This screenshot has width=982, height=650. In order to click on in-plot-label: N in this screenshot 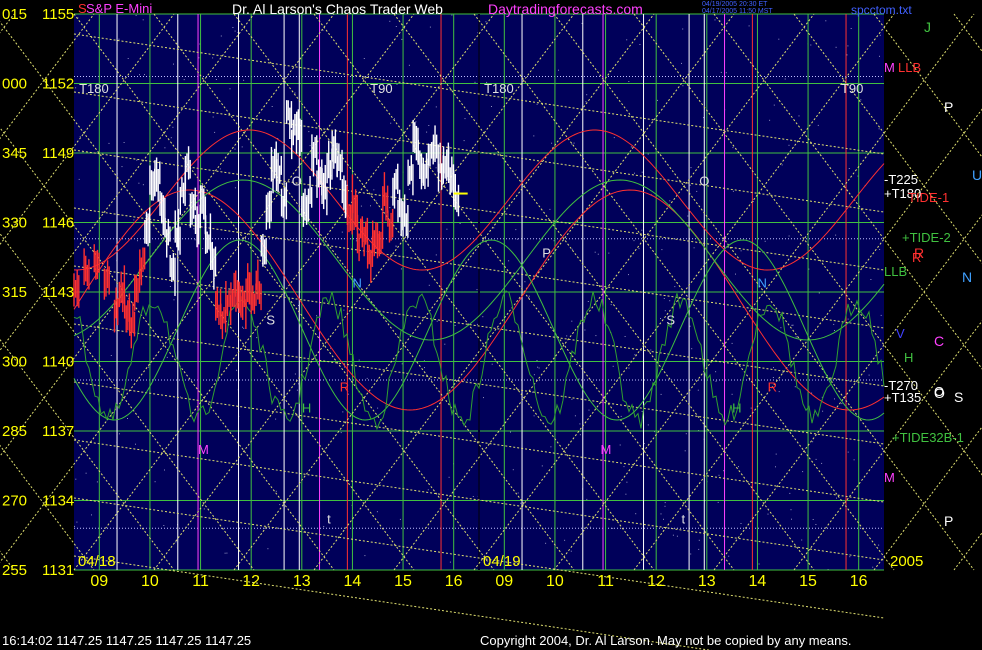, I will do `click(761, 282)`.